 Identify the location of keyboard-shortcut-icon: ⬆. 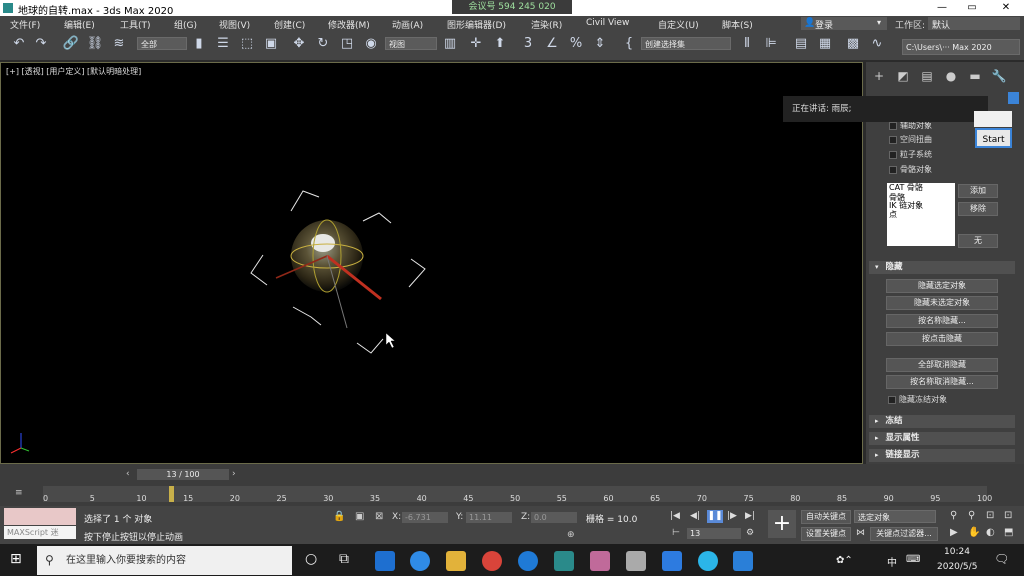
(500, 44).